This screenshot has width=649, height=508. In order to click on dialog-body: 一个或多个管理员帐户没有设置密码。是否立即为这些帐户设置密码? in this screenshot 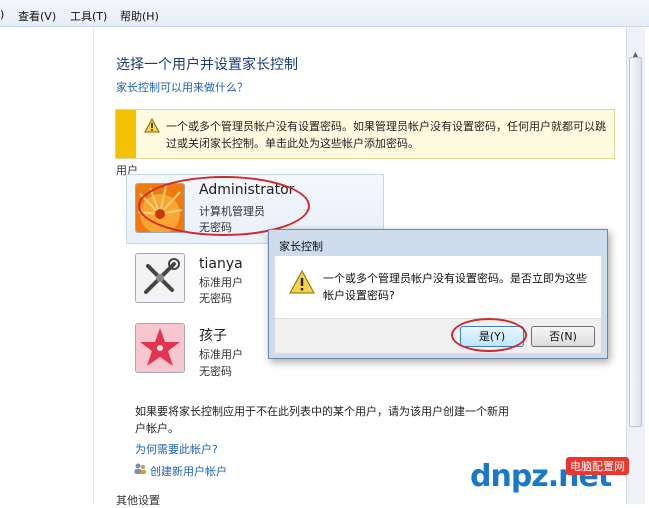, I will do `click(438, 287)`.